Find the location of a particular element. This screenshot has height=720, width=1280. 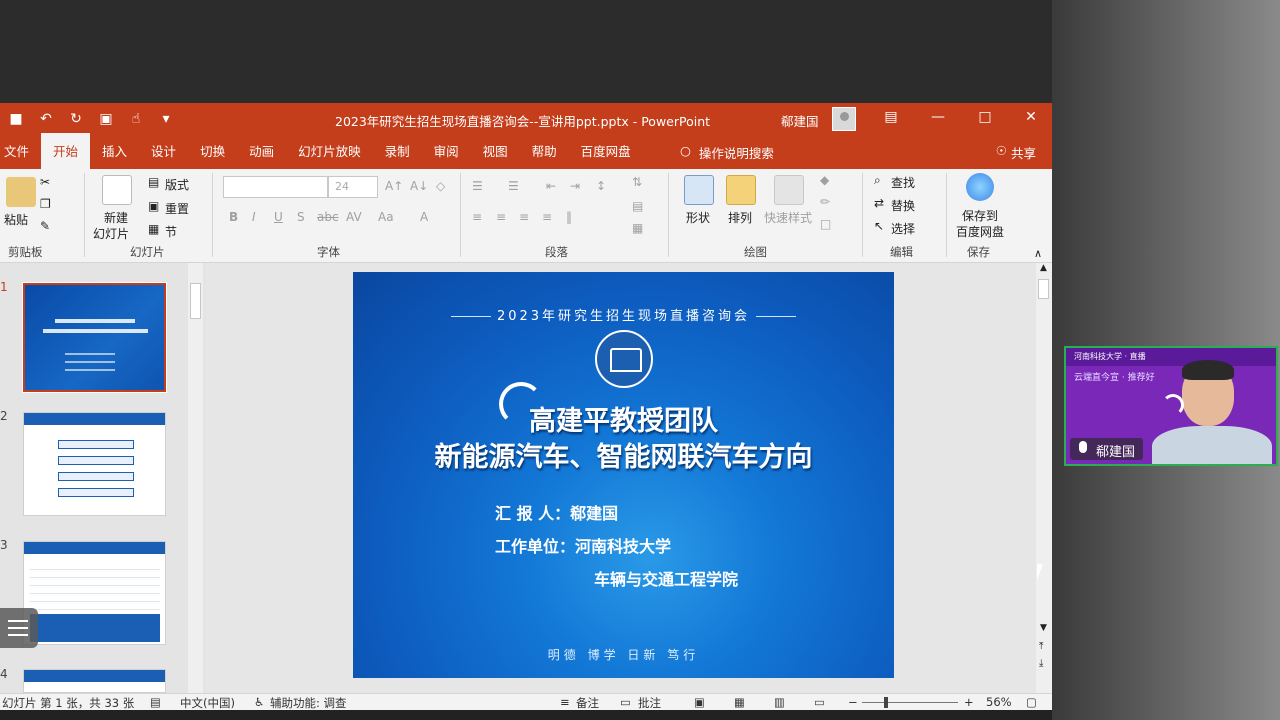

select-icon: ↖ is located at coordinates (879, 226).